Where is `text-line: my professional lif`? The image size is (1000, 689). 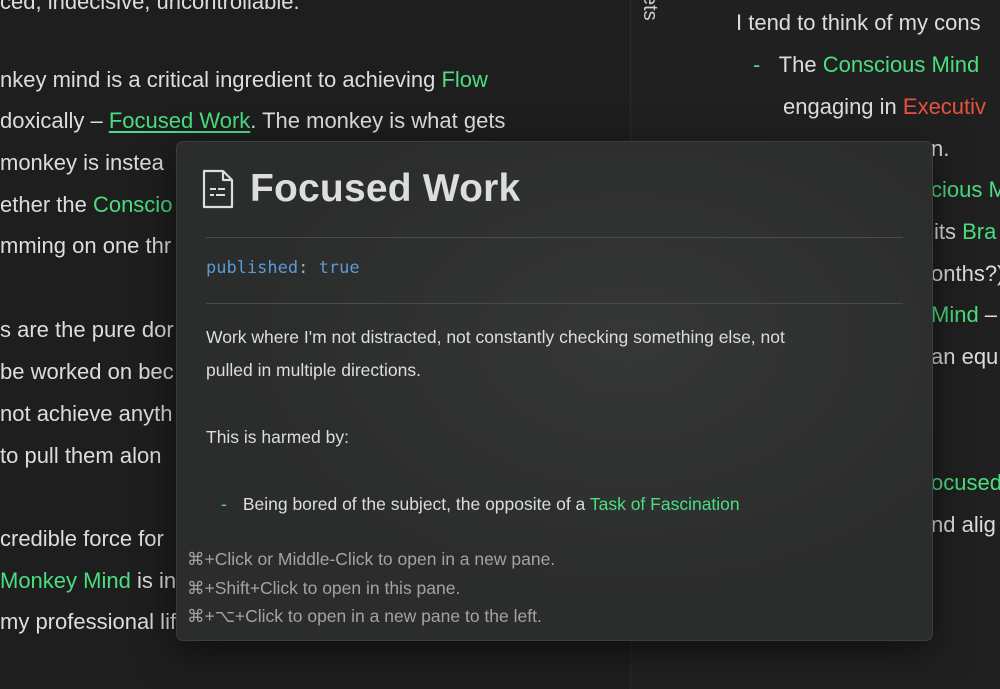 text-line: my professional lif is located at coordinates (88, 621).